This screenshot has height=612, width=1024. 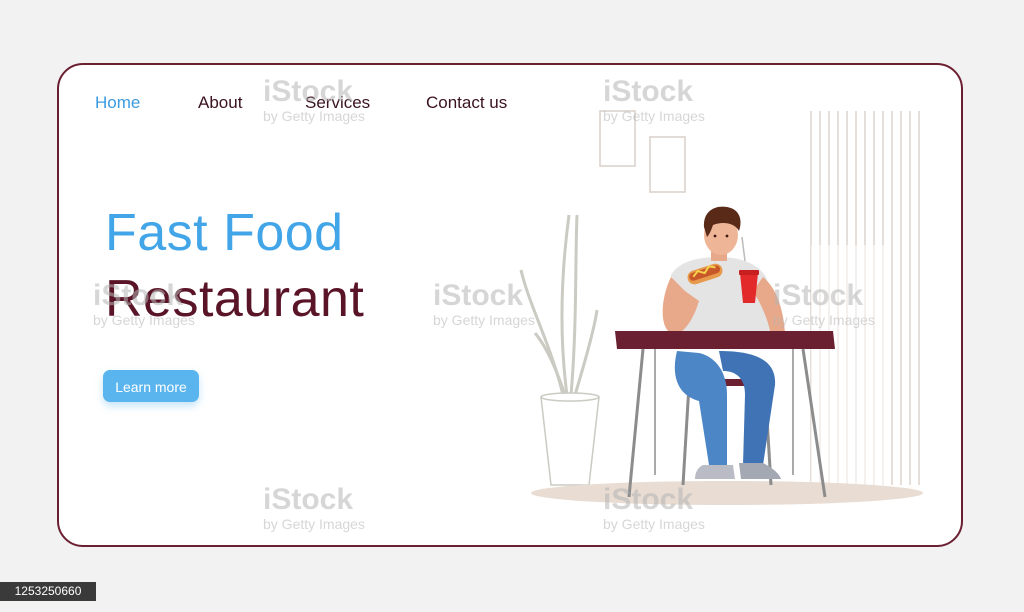 I want to click on potted-plant, so click(x=559, y=350).